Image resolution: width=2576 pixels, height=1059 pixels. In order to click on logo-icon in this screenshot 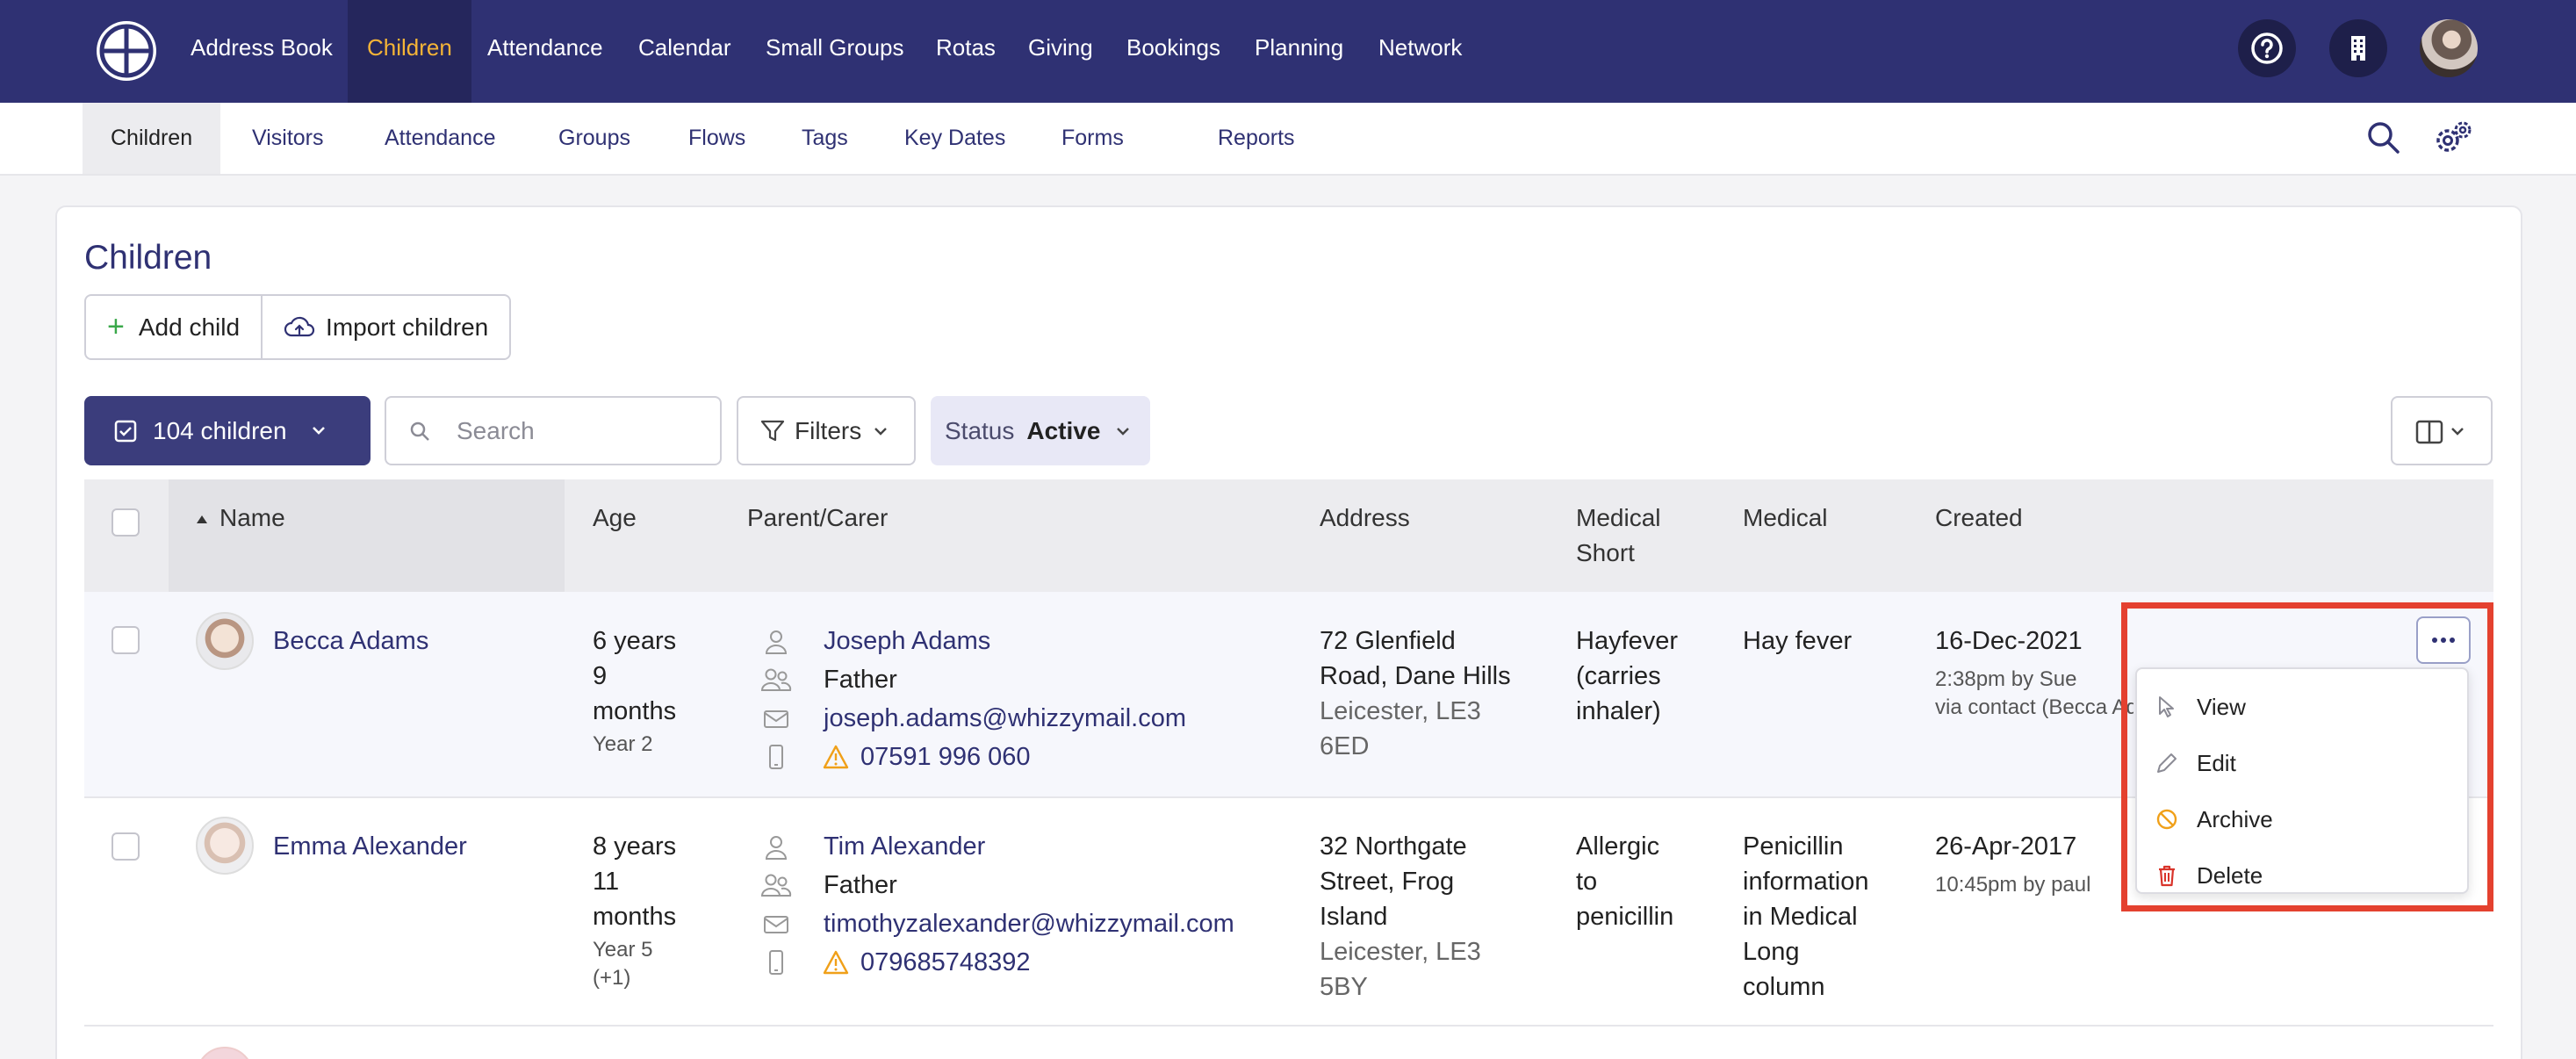, I will do `click(126, 51)`.